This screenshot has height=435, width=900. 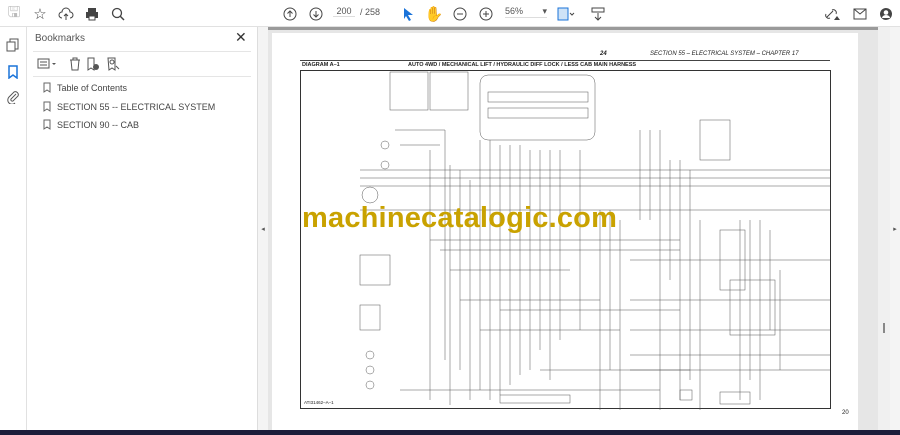 What do you see at coordinates (14, 14) in the screenshot?
I see `save-icon: 🖫` at bounding box center [14, 14].